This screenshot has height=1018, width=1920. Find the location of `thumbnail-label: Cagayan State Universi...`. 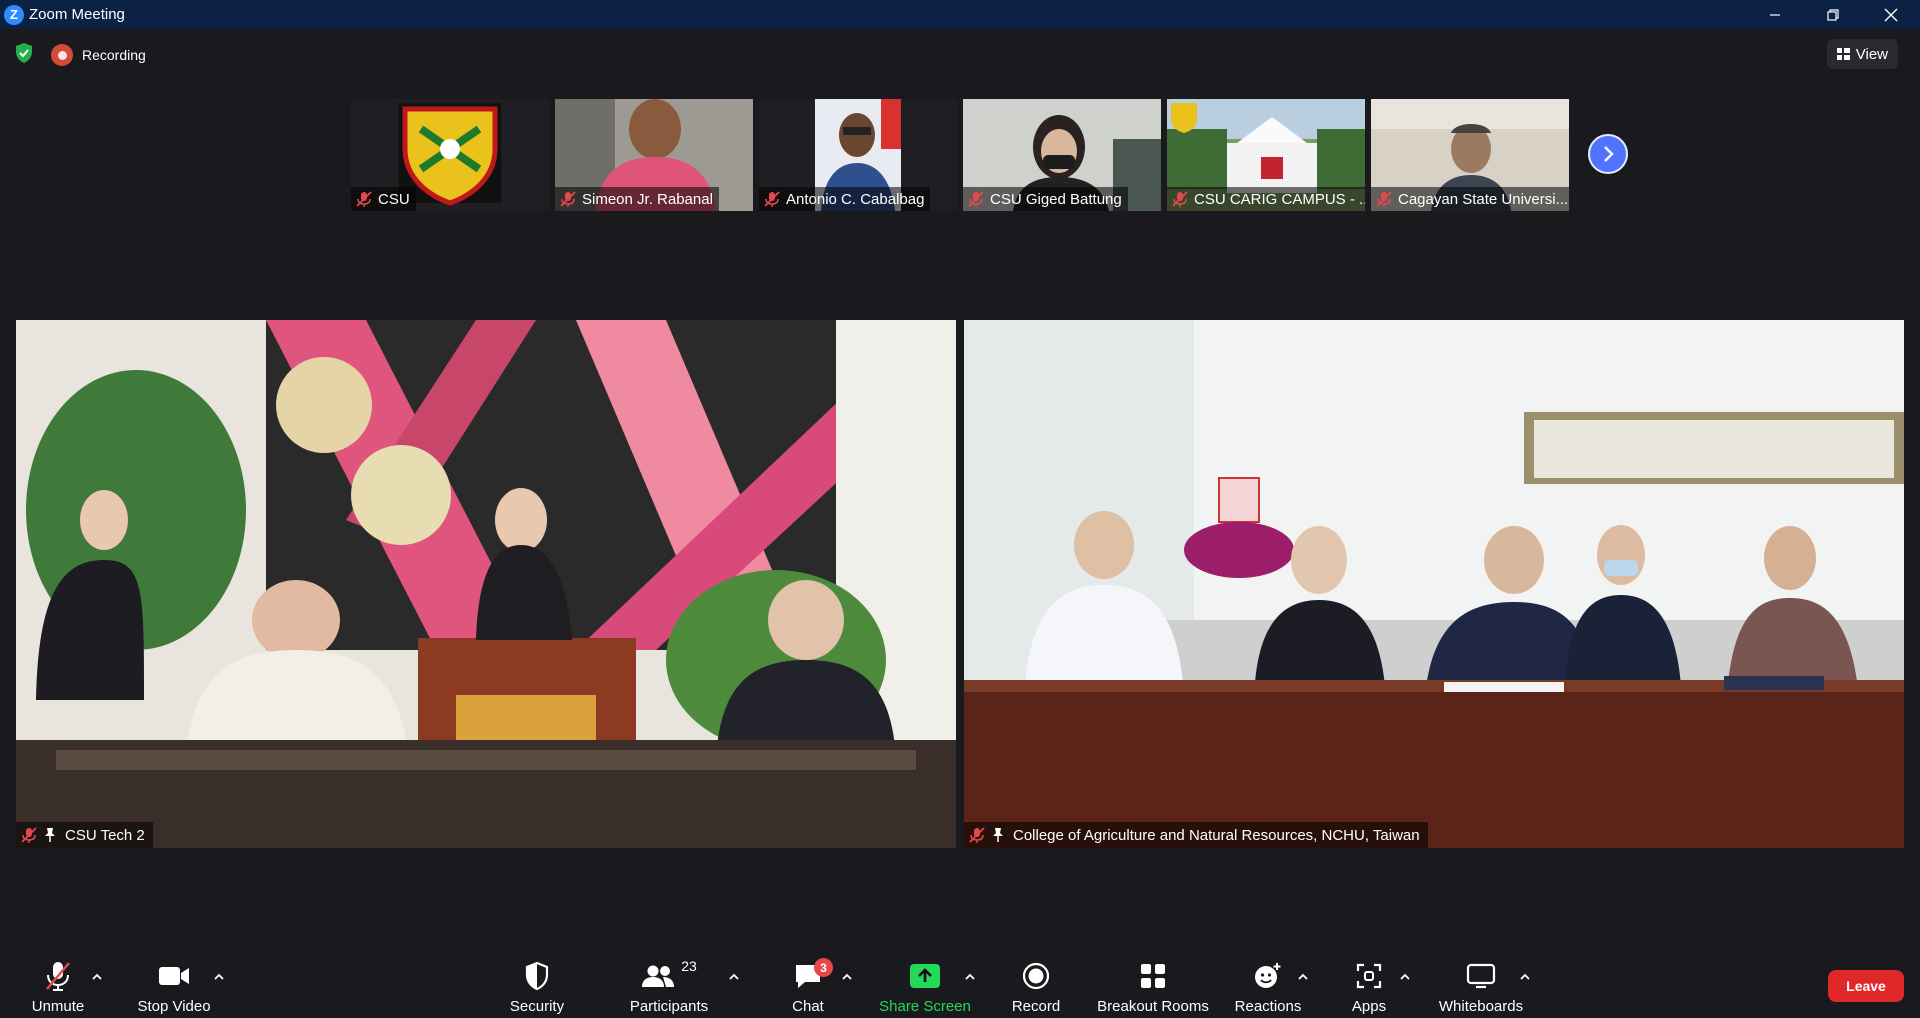

thumbnail-label: Cagayan State Universi... is located at coordinates (1470, 199).